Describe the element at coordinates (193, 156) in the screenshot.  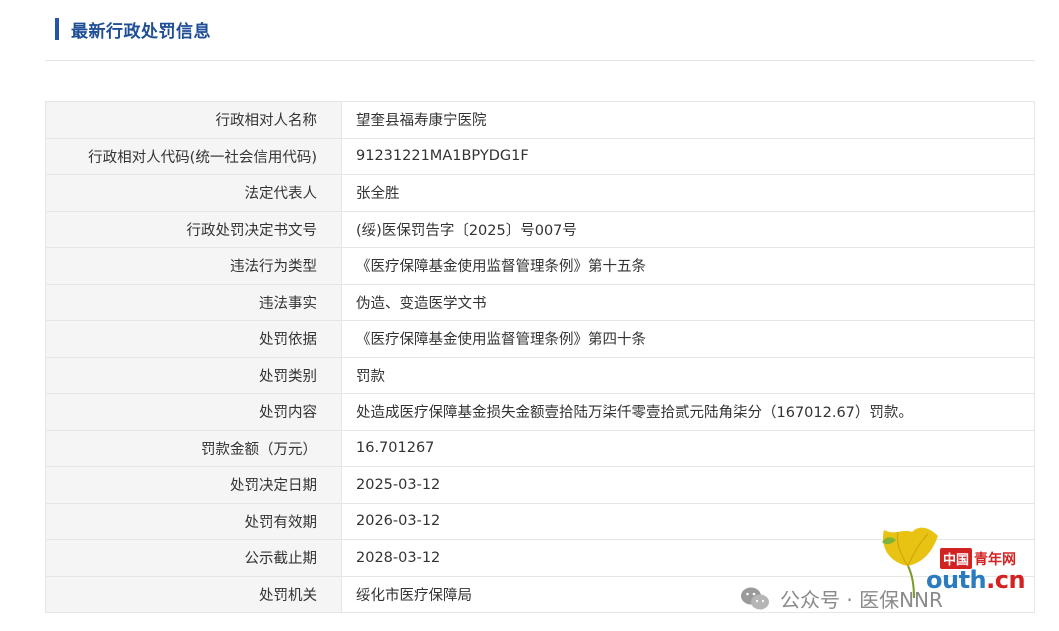
I see `row-label: 行政相对人代码(统一社会信用代码)` at that location.